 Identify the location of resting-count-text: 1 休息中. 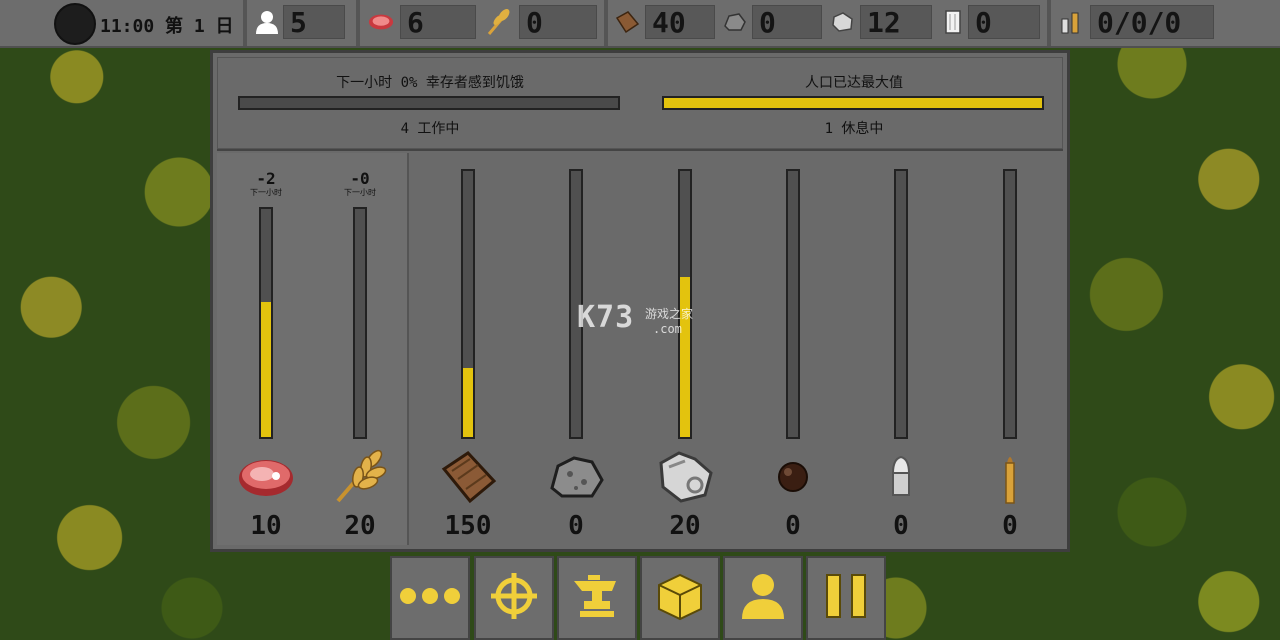
(854, 129).